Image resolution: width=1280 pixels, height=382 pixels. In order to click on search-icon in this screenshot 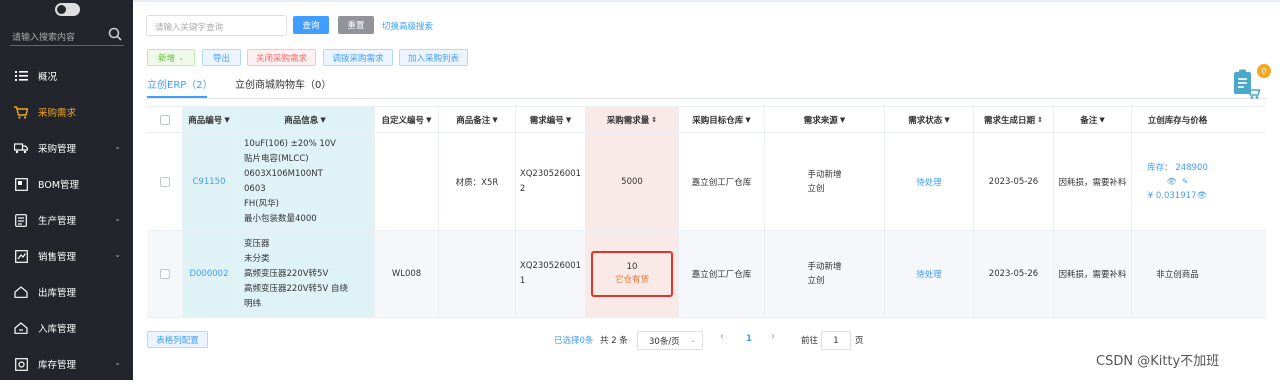, I will do `click(115, 35)`.